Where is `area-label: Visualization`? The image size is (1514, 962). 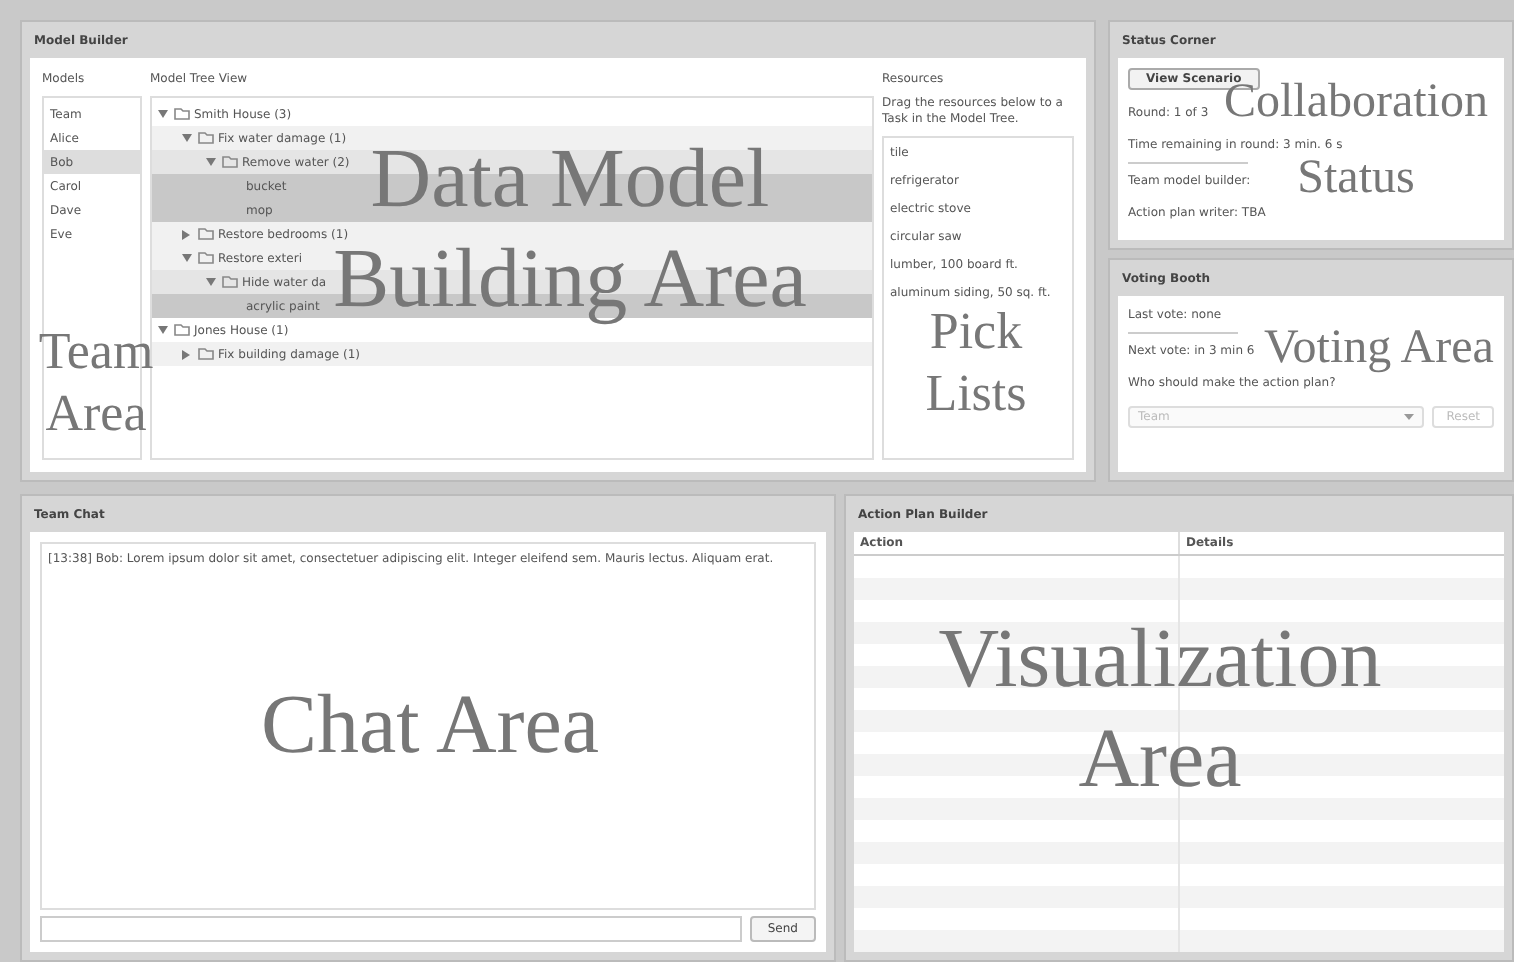 area-label: Visualization is located at coordinates (1160, 660).